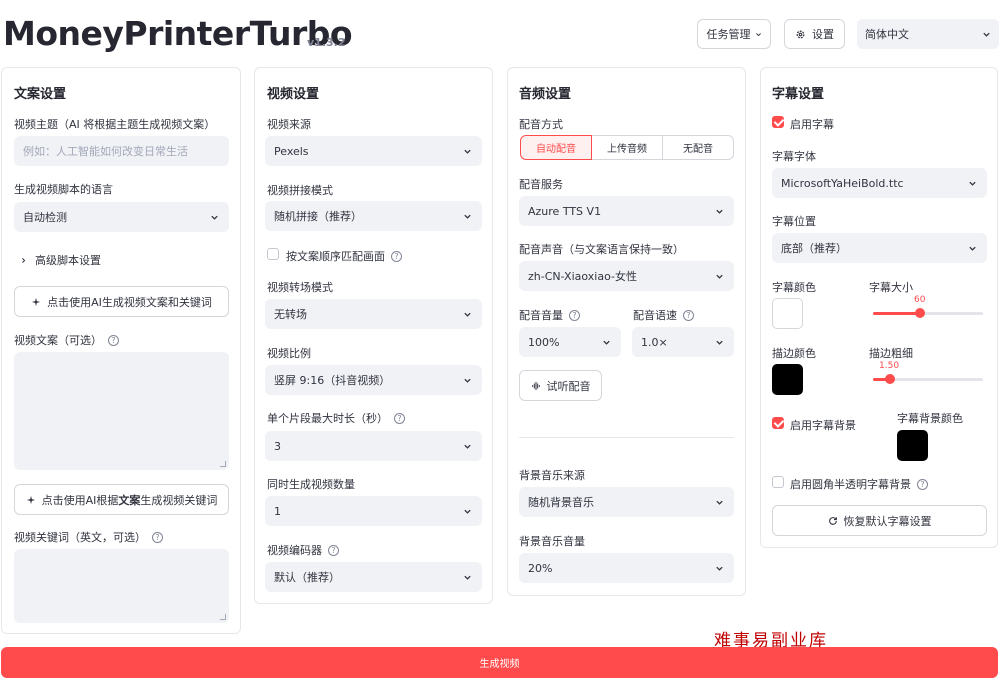 The width and height of the screenshot is (1000, 696). What do you see at coordinates (121, 151) in the screenshot?
I see `subject-input: 例如：人工智能如何改变日常生活` at bounding box center [121, 151].